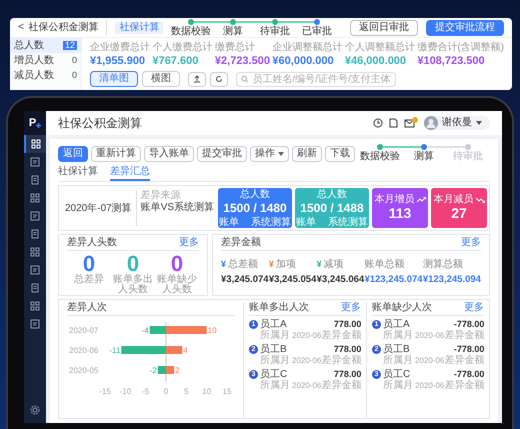 Image resolution: width=520 pixels, height=429 pixels. I want to click on card-title: 本月增员, so click(394, 199).